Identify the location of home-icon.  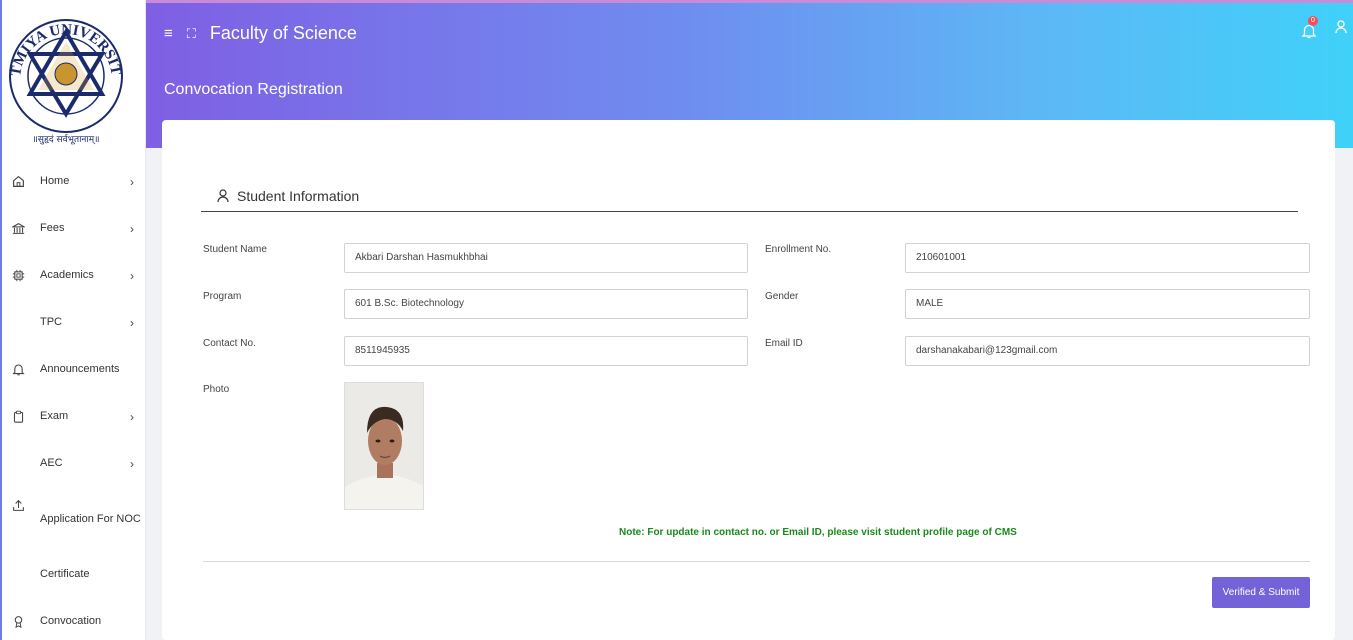
(18, 182).